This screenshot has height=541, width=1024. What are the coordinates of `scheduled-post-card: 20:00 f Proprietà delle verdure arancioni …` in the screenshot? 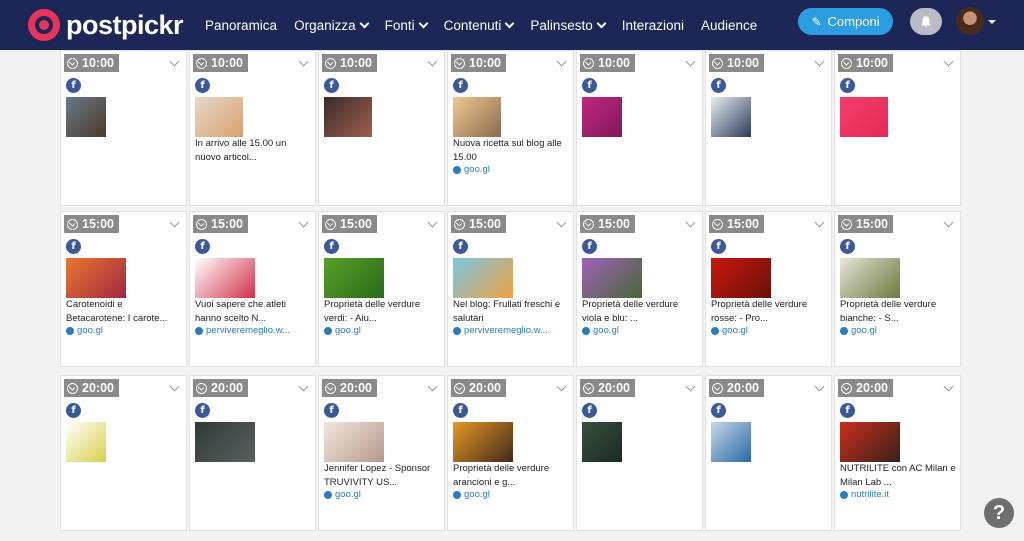 It's located at (510, 453).